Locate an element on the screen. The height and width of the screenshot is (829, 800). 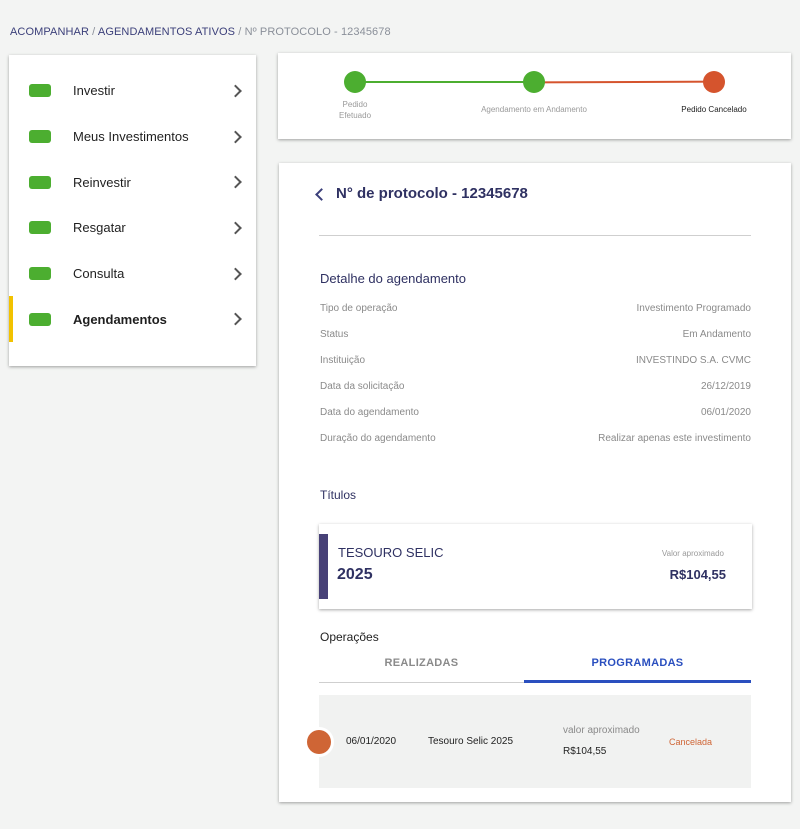
detail-value: Investimento Programado is located at coordinates (693, 308).